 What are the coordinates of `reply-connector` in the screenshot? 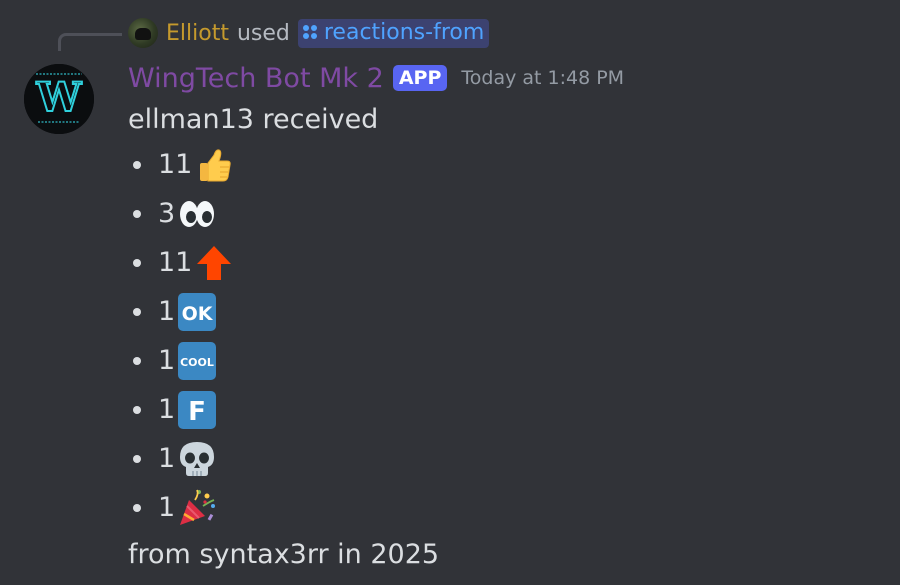 It's located at (90, 42).